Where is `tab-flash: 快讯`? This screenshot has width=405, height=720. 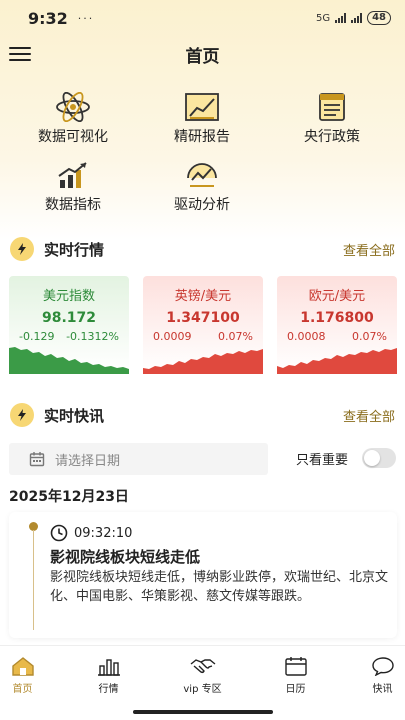
tab-flash: 快讯 is located at coordinates (373, 675).